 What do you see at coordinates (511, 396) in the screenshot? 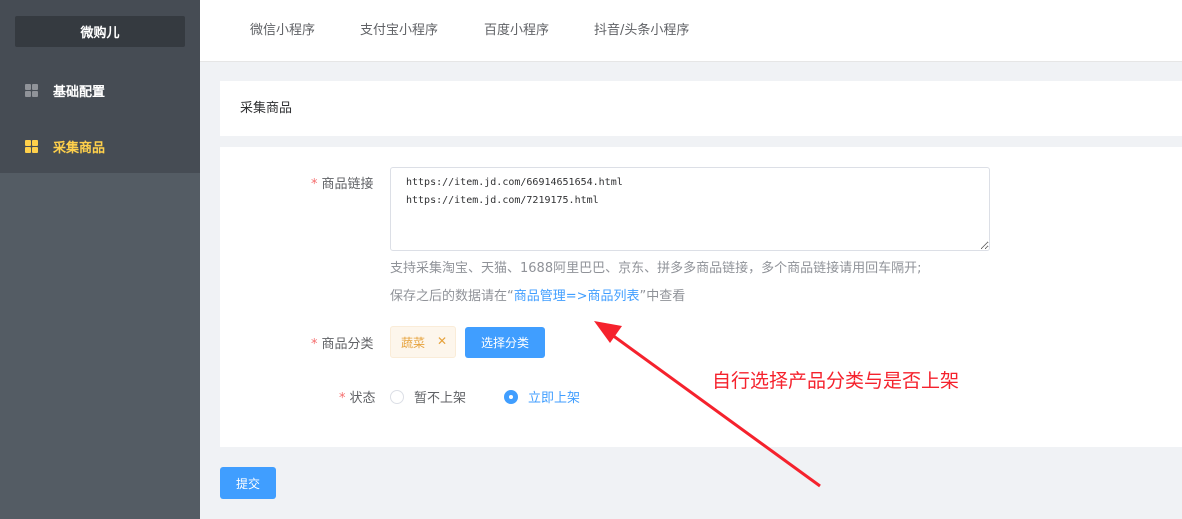
I see `radio-checked-icon` at bounding box center [511, 396].